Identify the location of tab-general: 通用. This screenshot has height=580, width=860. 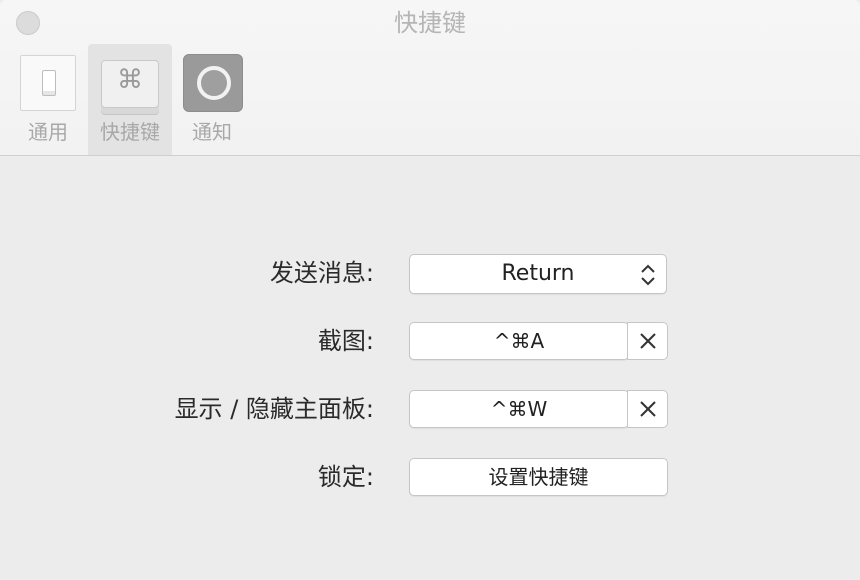
(48, 99).